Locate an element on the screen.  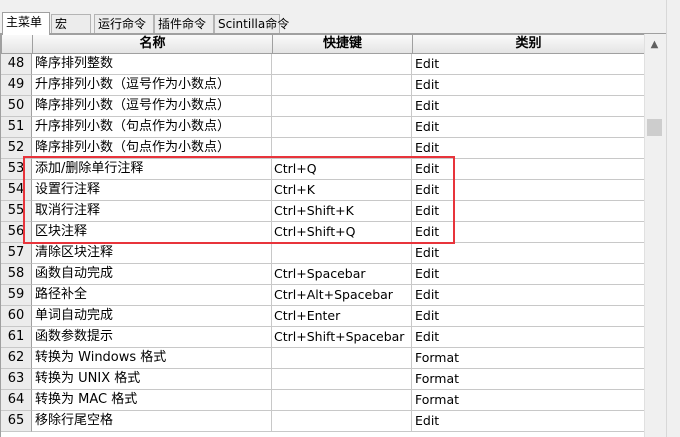
scrollbar-thumb is located at coordinates (654, 127).